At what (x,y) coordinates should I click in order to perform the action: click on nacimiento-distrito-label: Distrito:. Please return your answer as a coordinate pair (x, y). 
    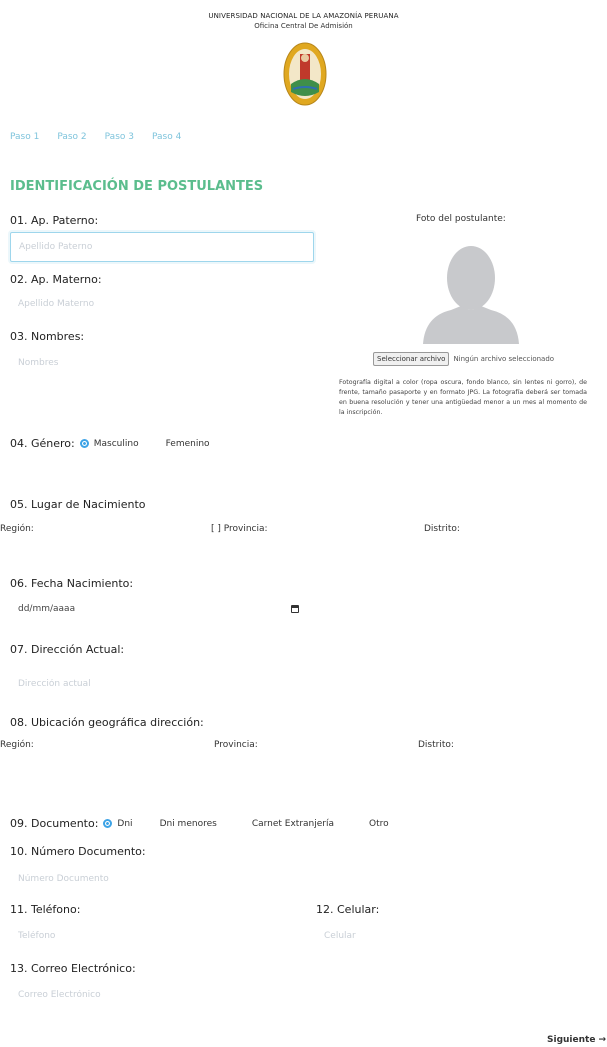
    Looking at the image, I should click on (442, 529).